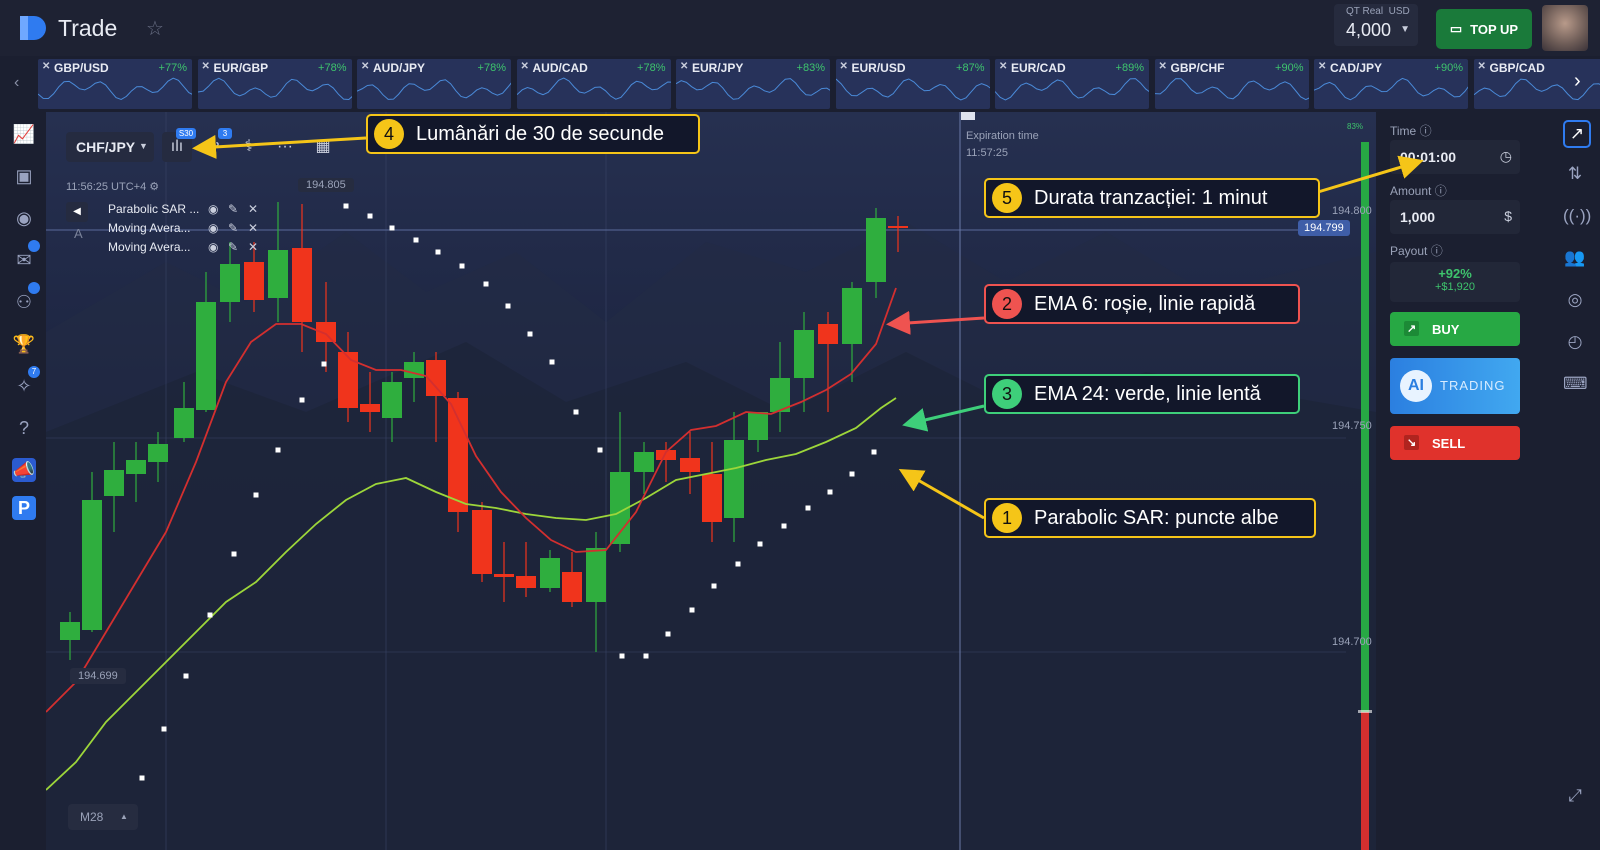  What do you see at coordinates (24, 470) in the screenshot?
I see `megaphone-icon: 📣` at bounding box center [24, 470].